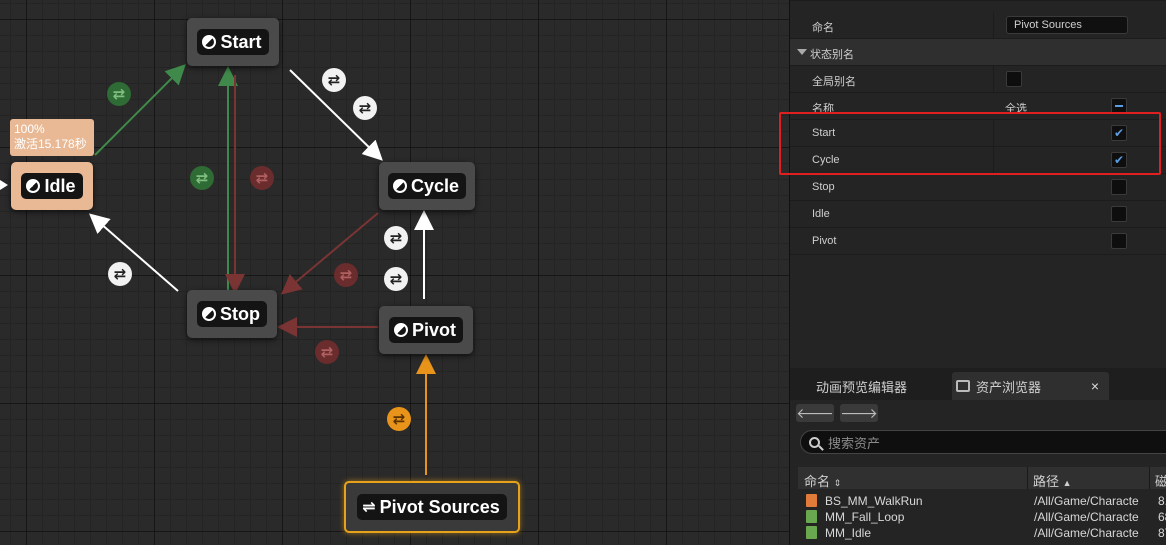  Describe the element at coordinates (982, 517) in the screenshot. I see `asset-row: MM_Fall_Loop /All/Game/Characte 68` at that location.